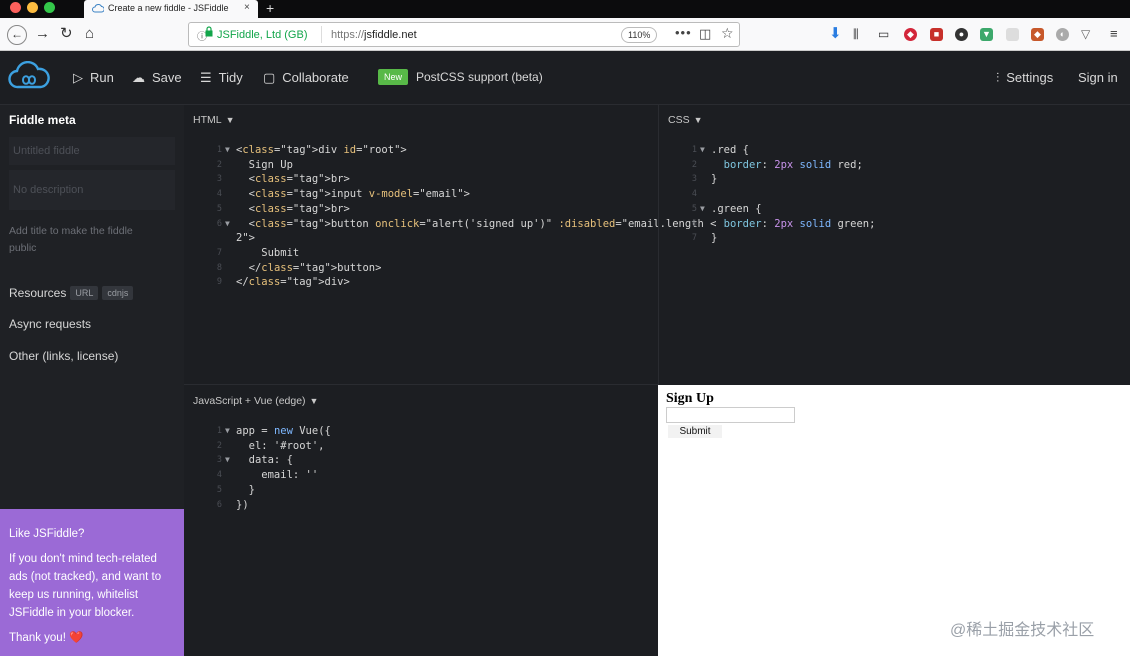 The width and height of the screenshot is (1130, 656). Describe the element at coordinates (430, 446) in the screenshot. I see `code-line: 2 el: '#root',` at that location.